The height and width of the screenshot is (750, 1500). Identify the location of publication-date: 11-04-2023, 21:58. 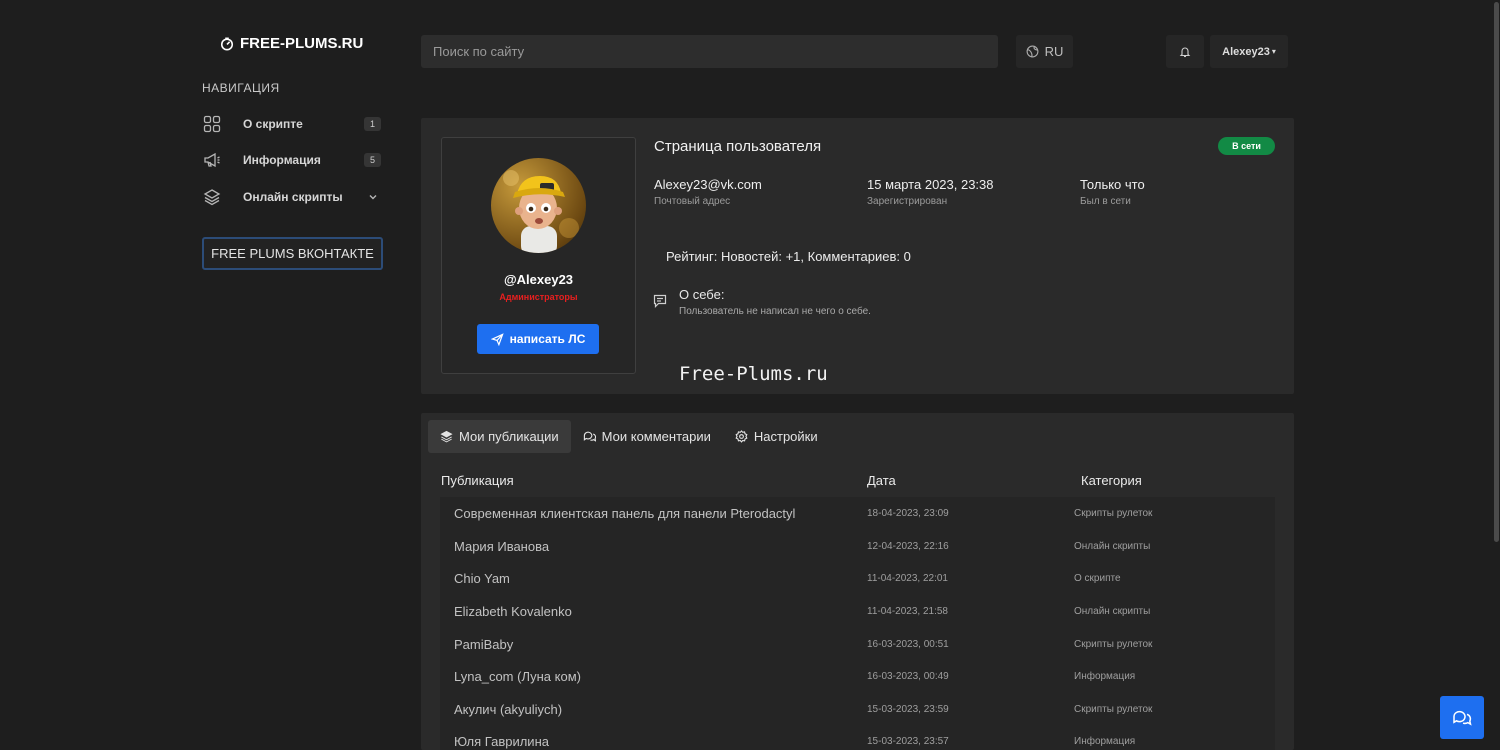
(907, 611).